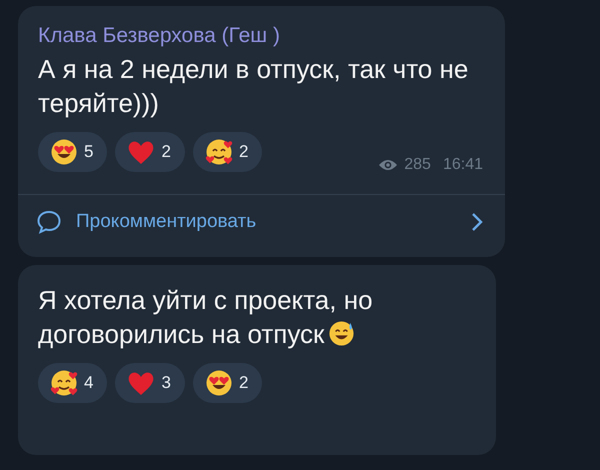 Image resolution: width=600 pixels, height=470 pixels. What do you see at coordinates (388, 165) in the screenshot?
I see `eye-icon` at bounding box center [388, 165].